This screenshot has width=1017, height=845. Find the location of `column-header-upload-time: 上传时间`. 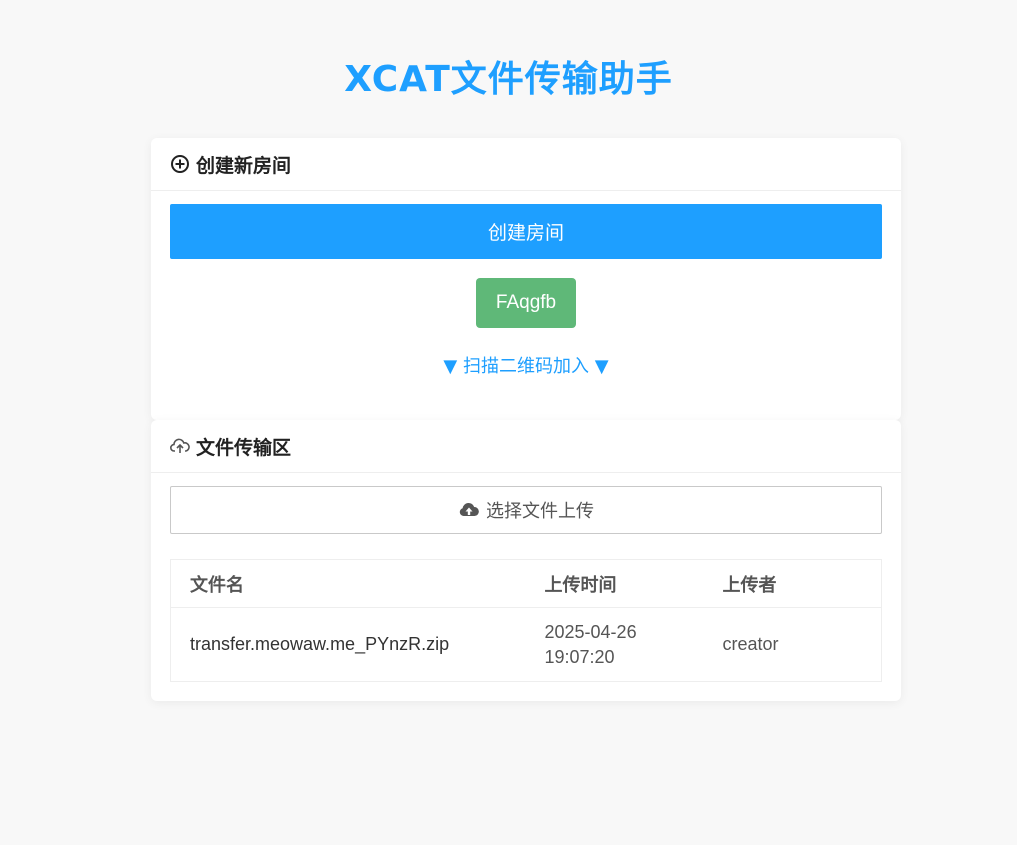

column-header-upload-time: 上传时间 is located at coordinates (614, 583).